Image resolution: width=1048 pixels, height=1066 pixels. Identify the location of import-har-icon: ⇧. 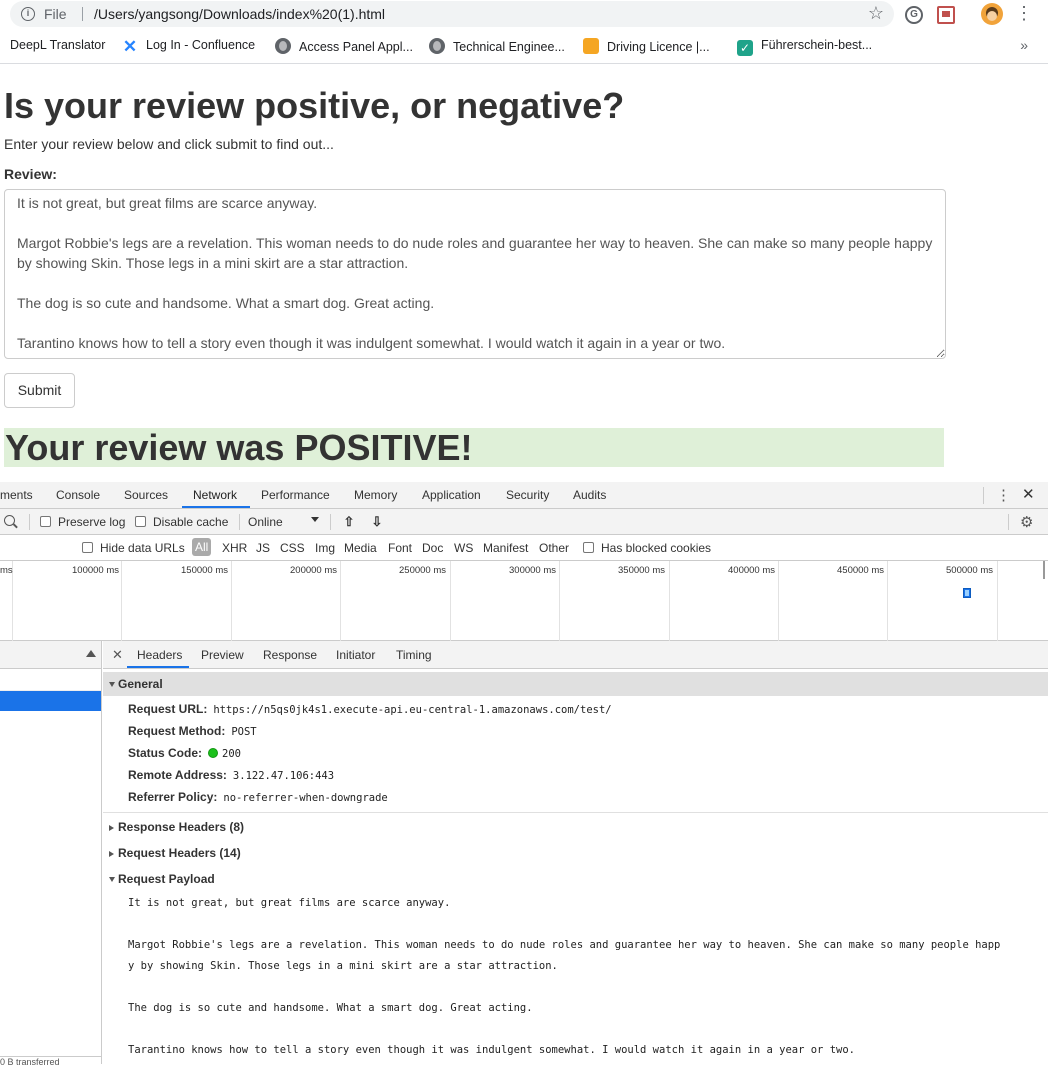
(349, 521).